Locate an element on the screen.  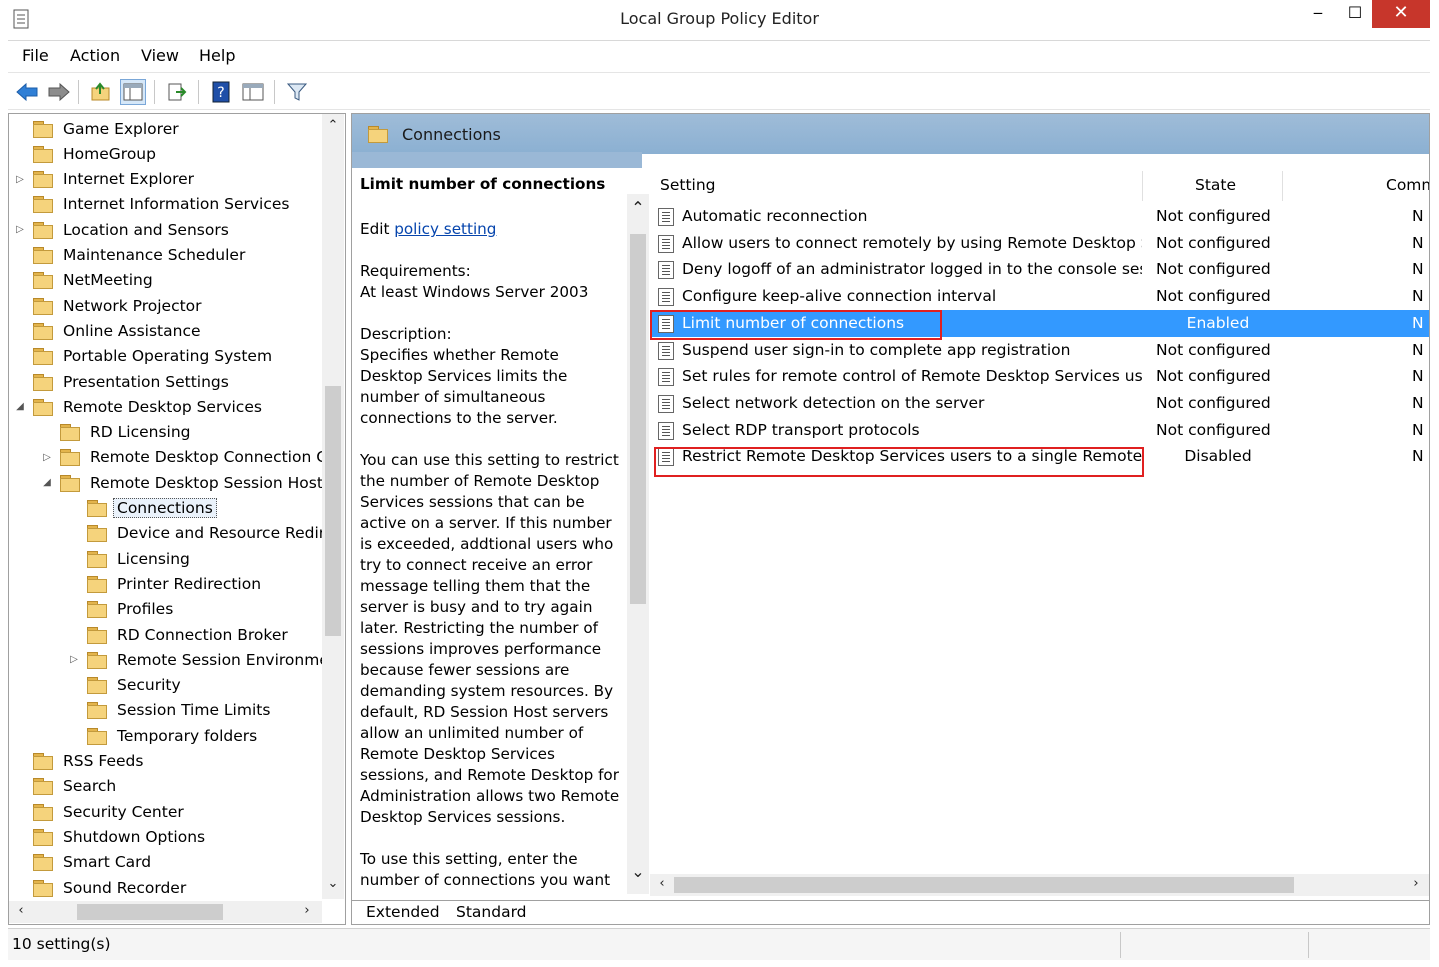
tree-item: ▷ Location and Sensors is located at coordinates (122, 229).